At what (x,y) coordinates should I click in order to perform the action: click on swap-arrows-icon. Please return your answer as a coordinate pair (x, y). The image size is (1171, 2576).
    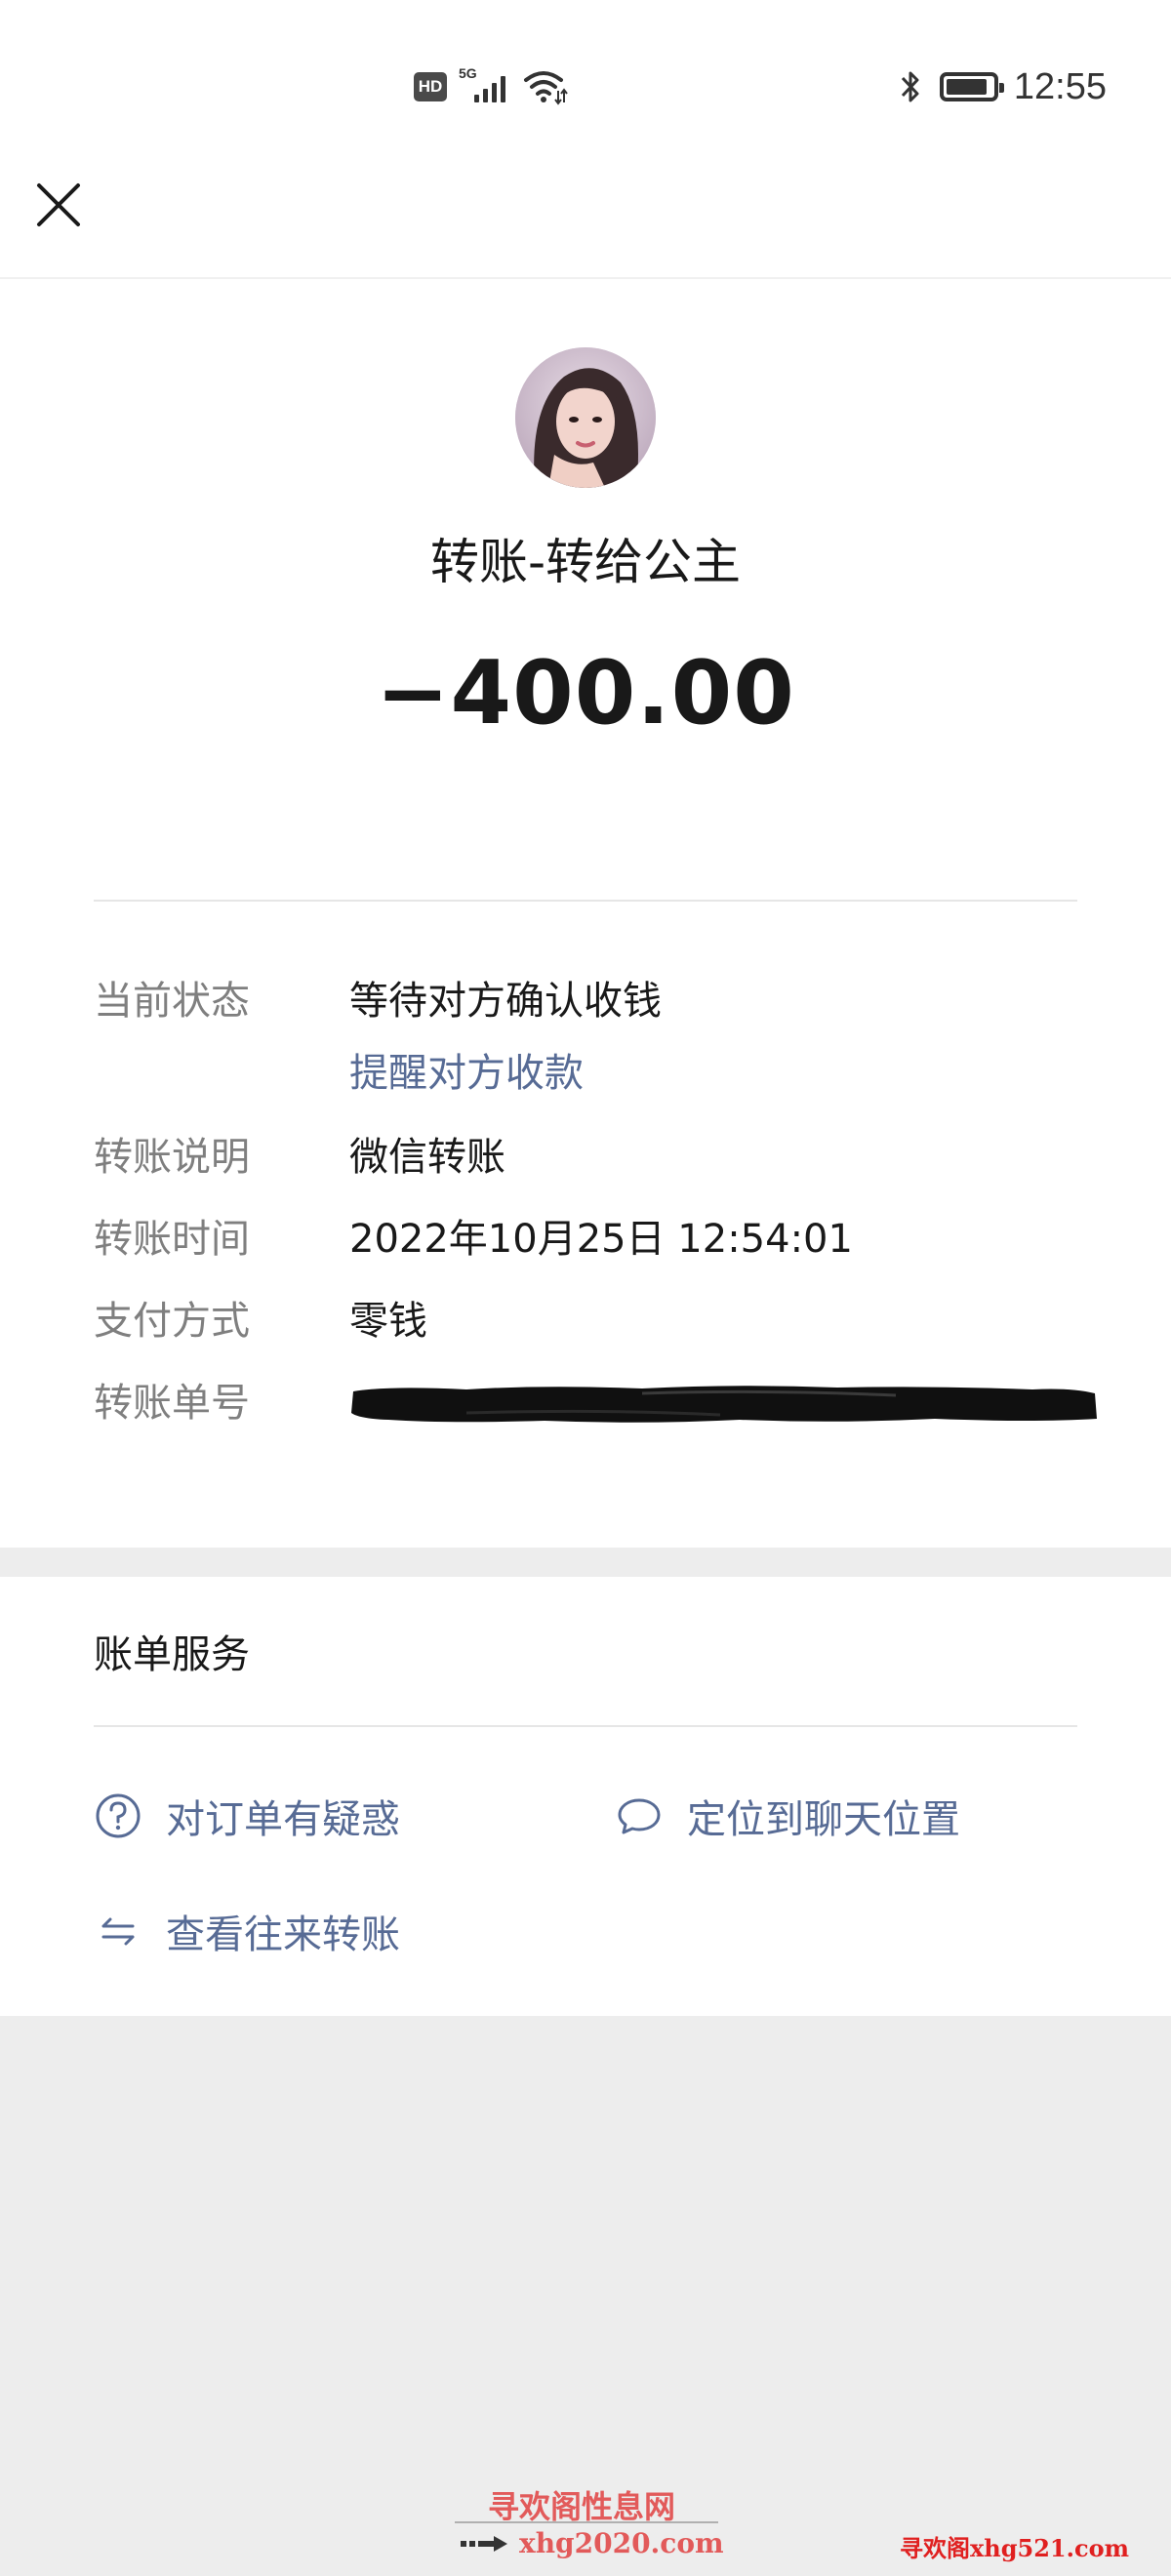
    Looking at the image, I should click on (118, 1931).